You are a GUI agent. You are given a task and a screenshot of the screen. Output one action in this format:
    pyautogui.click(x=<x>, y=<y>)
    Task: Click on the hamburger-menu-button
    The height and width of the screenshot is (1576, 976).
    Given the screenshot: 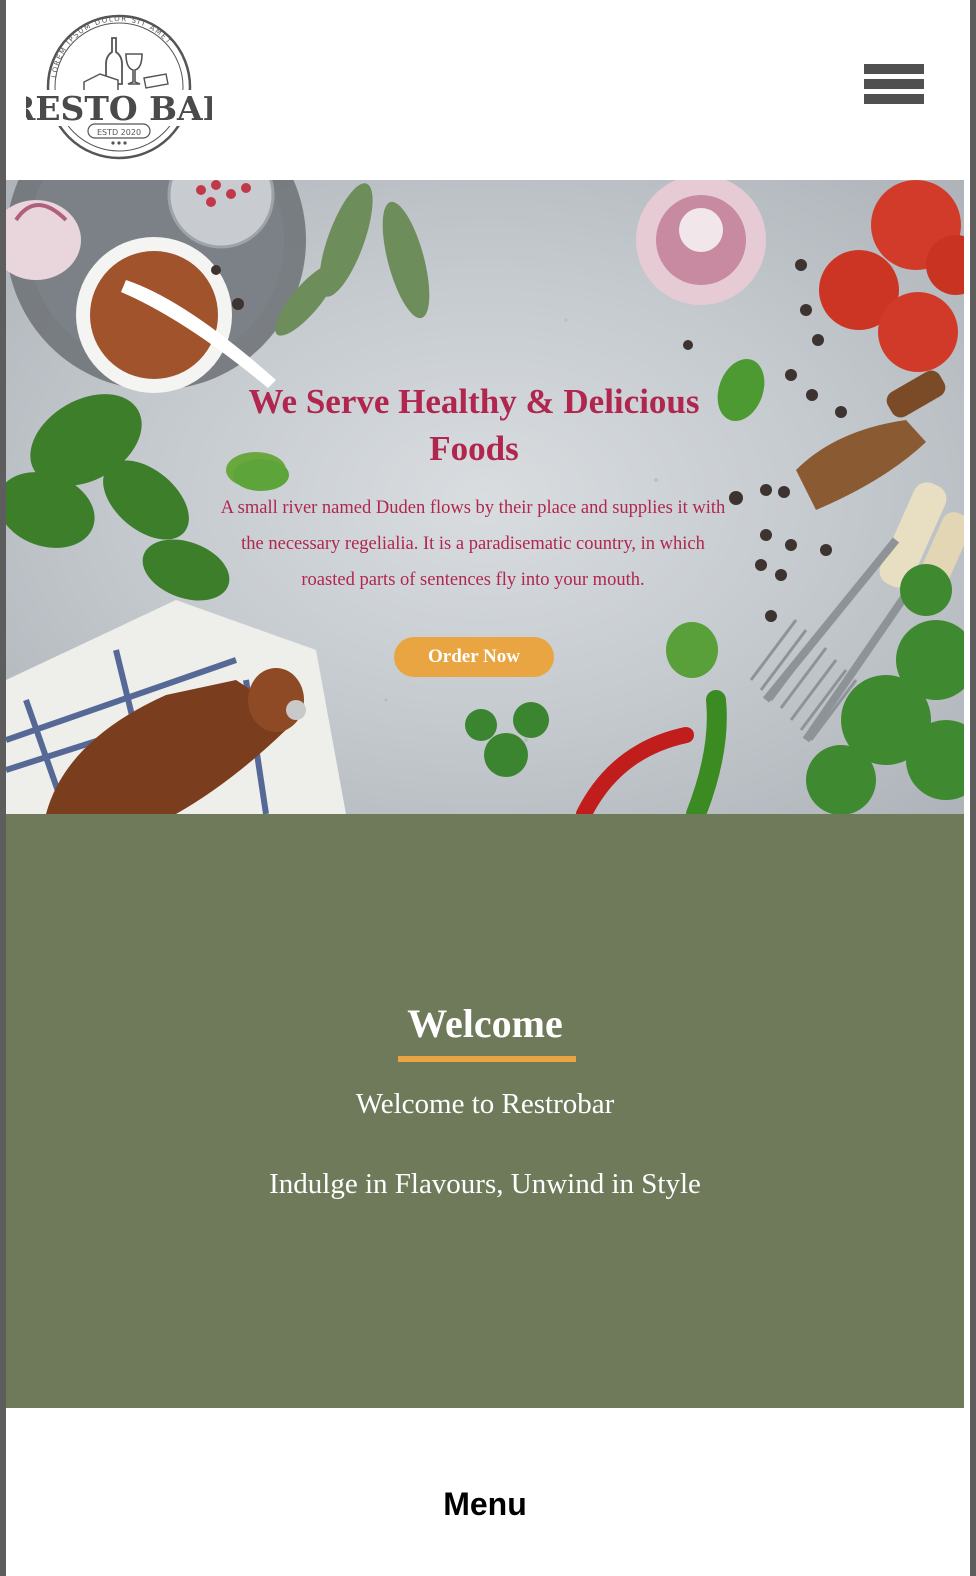 What is the action you would take?
    pyautogui.click(x=894, y=86)
    